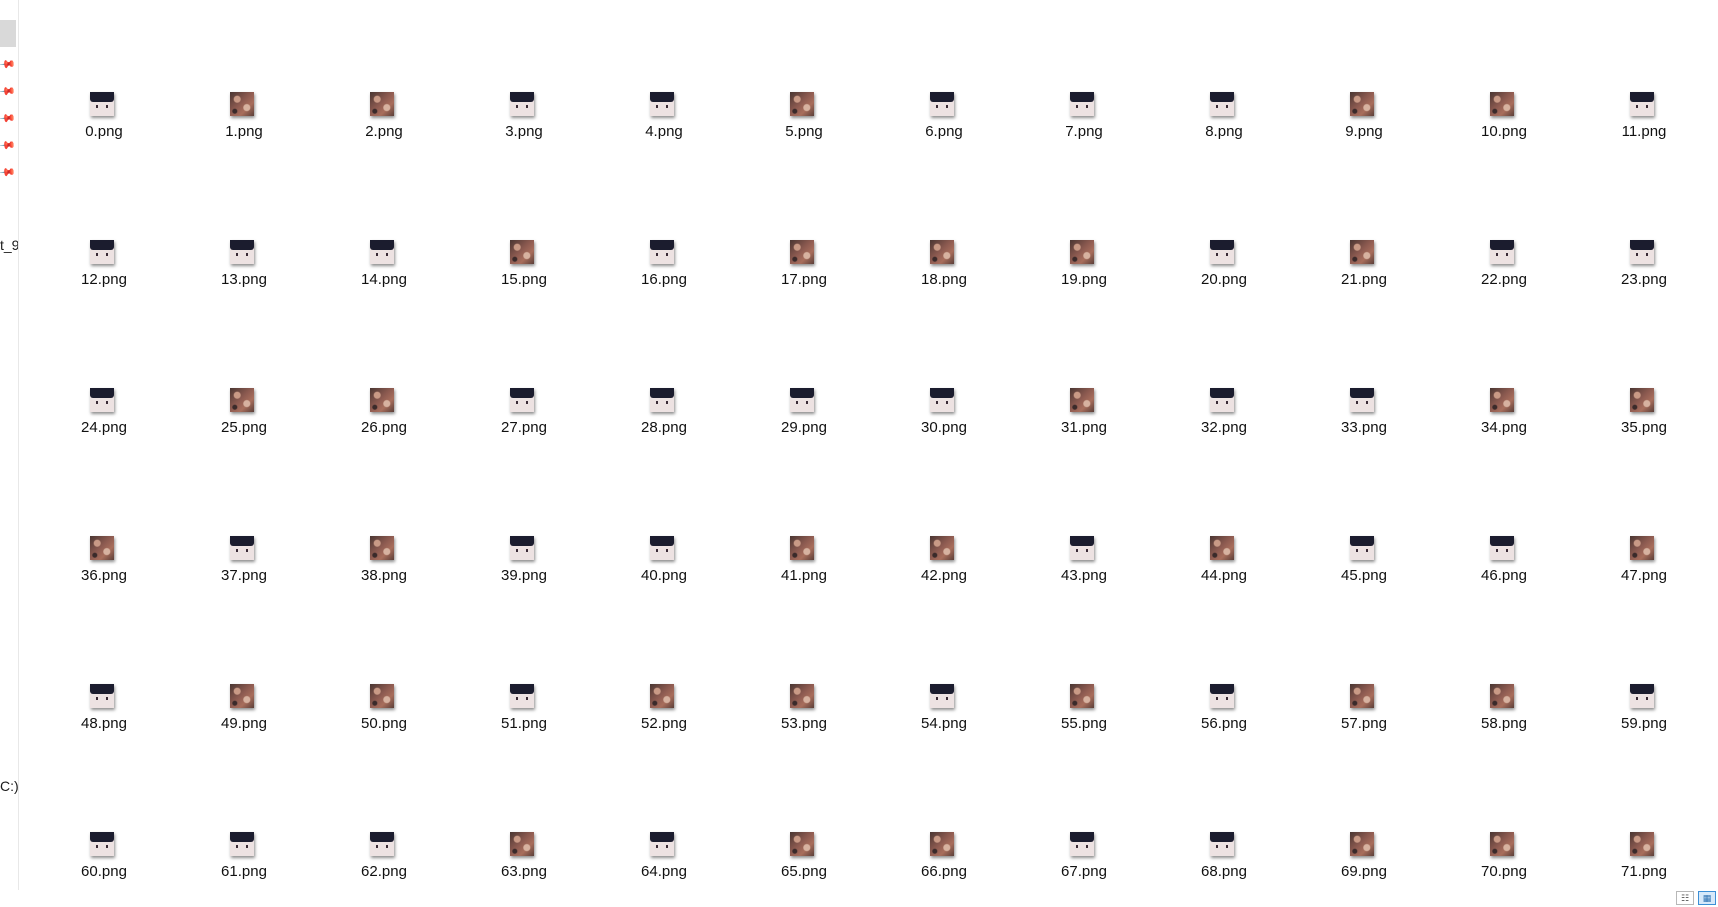  Describe the element at coordinates (524, 859) in the screenshot. I see `file-item: 63.png` at that location.